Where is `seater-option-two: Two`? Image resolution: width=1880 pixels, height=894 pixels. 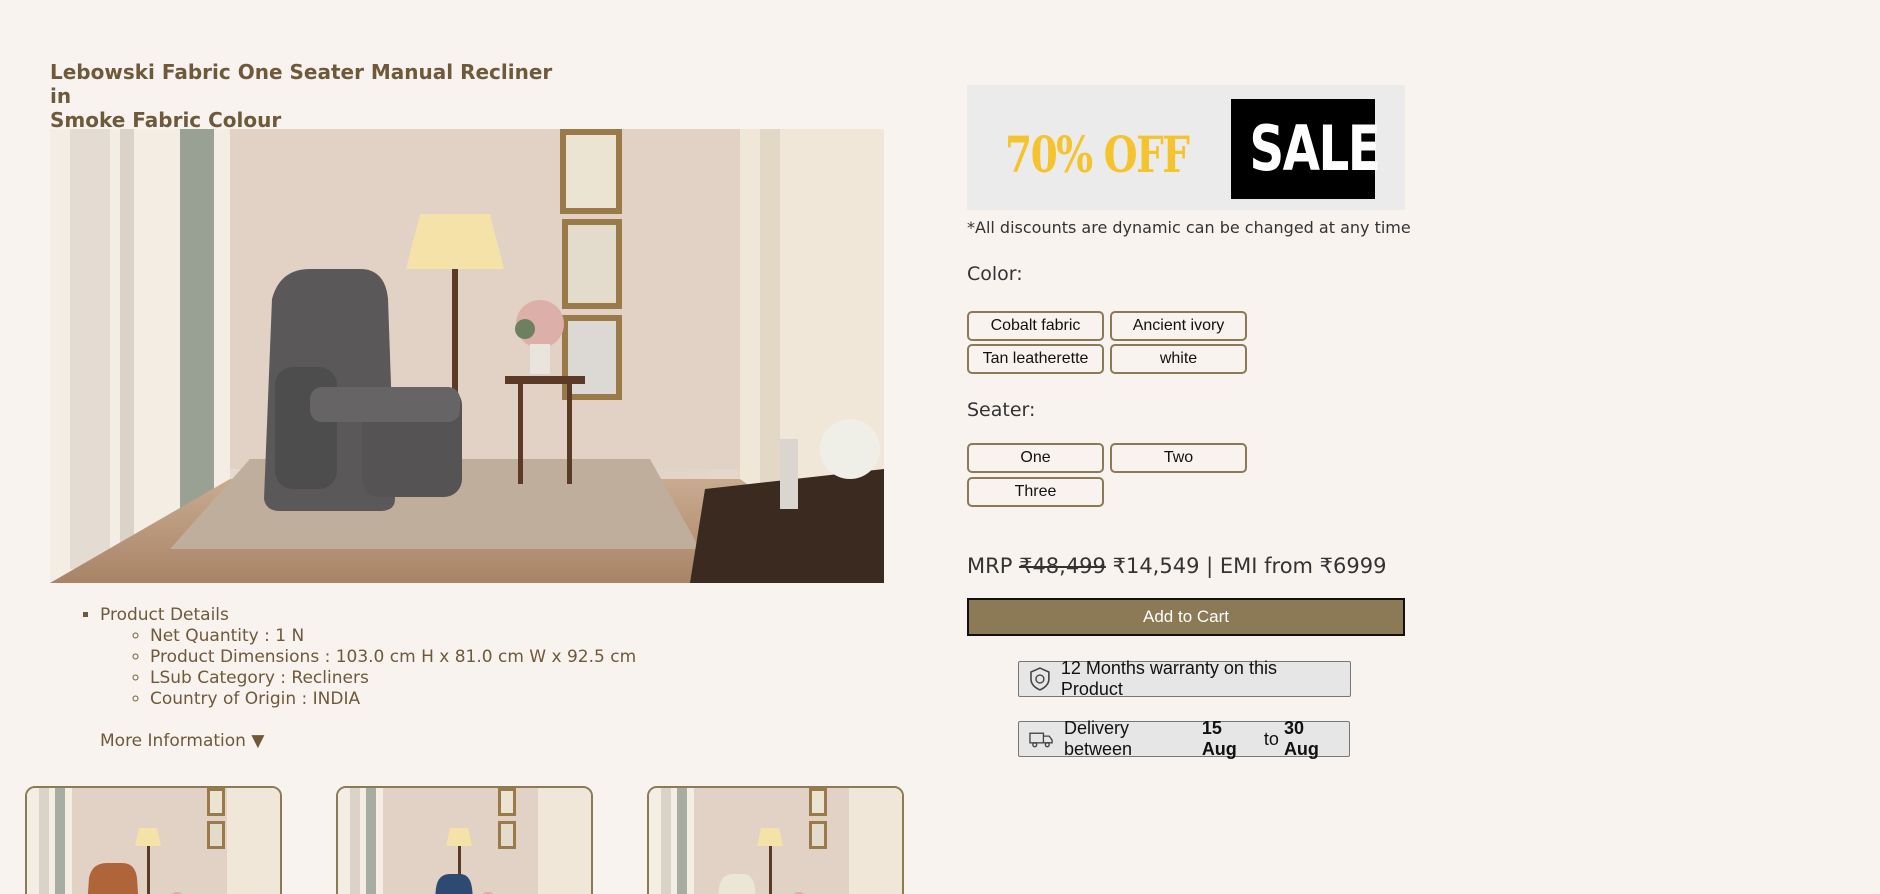 seater-option-two: Two is located at coordinates (1178, 458).